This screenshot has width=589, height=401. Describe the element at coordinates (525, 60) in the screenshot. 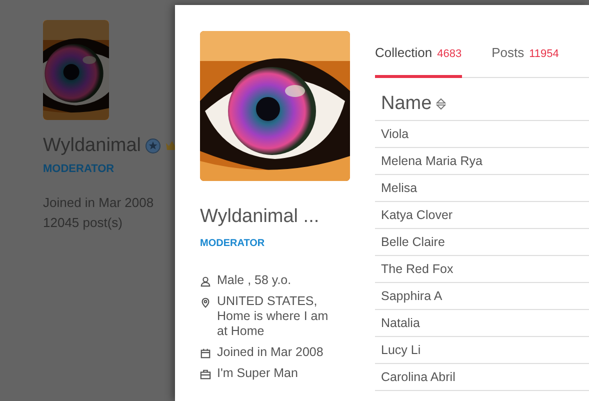

I see `tab: Posts 11954` at that location.